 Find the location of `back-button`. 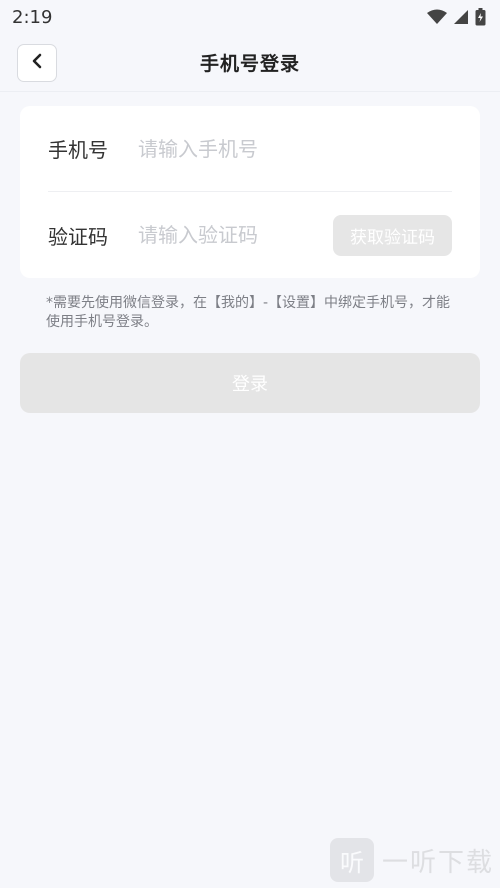

back-button is located at coordinates (37, 63).